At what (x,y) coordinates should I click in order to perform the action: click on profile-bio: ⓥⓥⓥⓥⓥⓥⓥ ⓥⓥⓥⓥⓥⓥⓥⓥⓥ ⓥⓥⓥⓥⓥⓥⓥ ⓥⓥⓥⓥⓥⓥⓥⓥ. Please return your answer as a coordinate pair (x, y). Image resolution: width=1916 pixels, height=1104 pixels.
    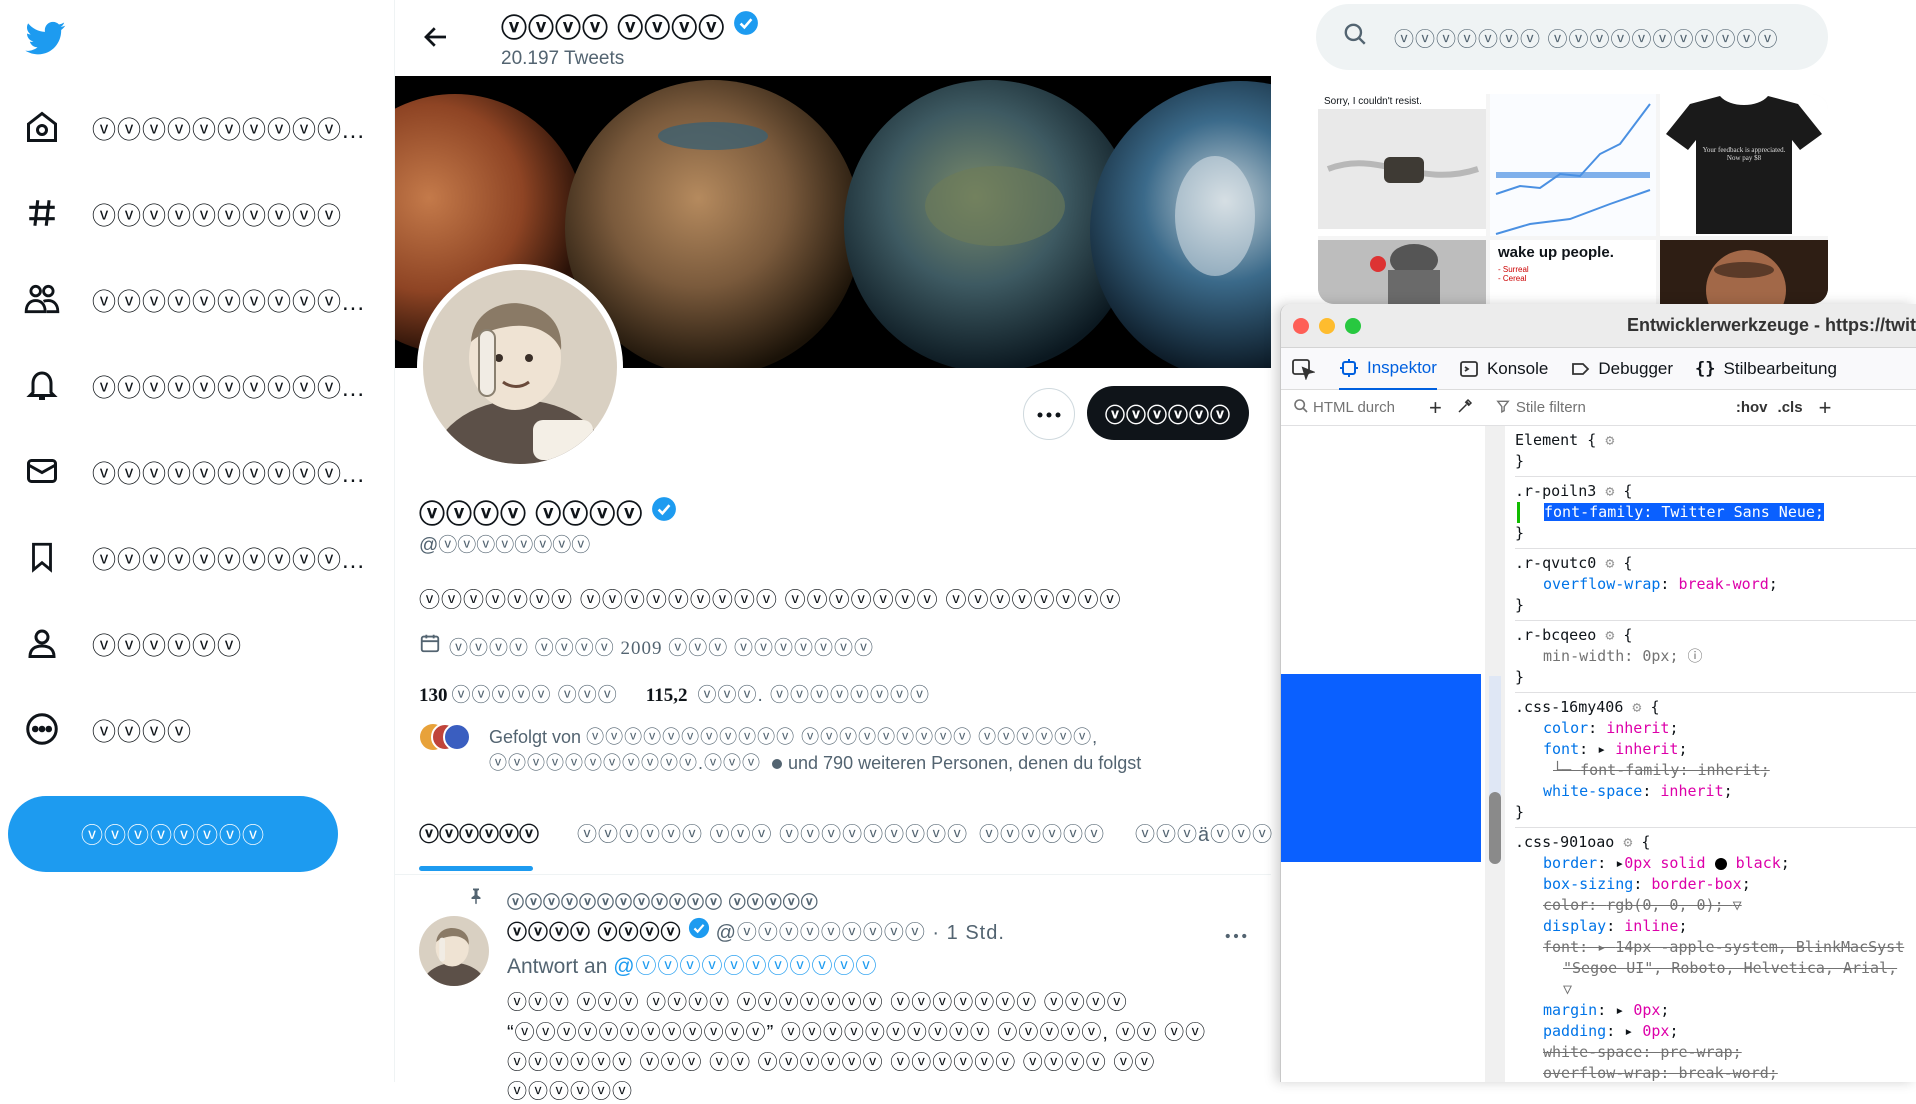
    Looking at the image, I should click on (770, 600).